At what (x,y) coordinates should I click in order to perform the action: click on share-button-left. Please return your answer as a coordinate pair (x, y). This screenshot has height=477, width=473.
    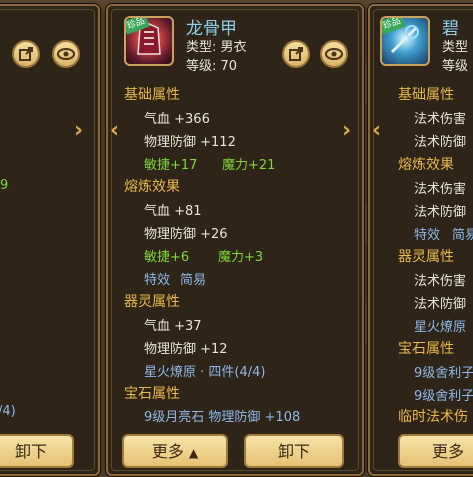
    Looking at the image, I should click on (26, 54).